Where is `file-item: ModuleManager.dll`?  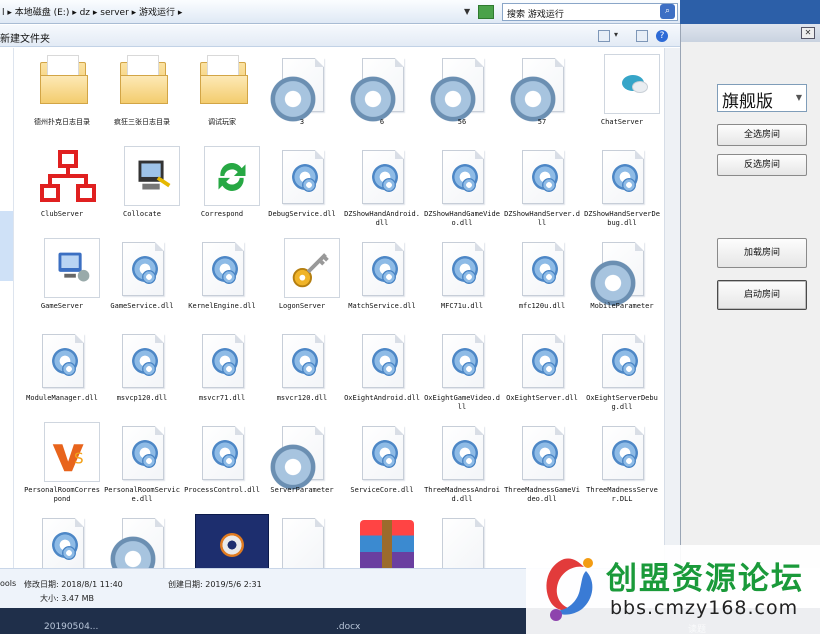
file-item: ModuleManager.dll is located at coordinates (62, 372).